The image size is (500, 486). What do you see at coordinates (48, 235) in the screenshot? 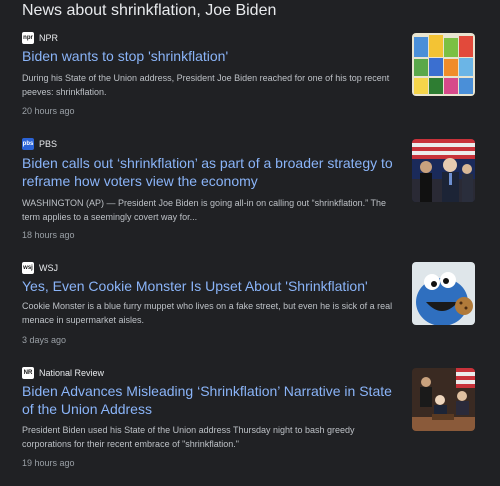
I see `article-timestamp: 18 hours ago` at bounding box center [48, 235].